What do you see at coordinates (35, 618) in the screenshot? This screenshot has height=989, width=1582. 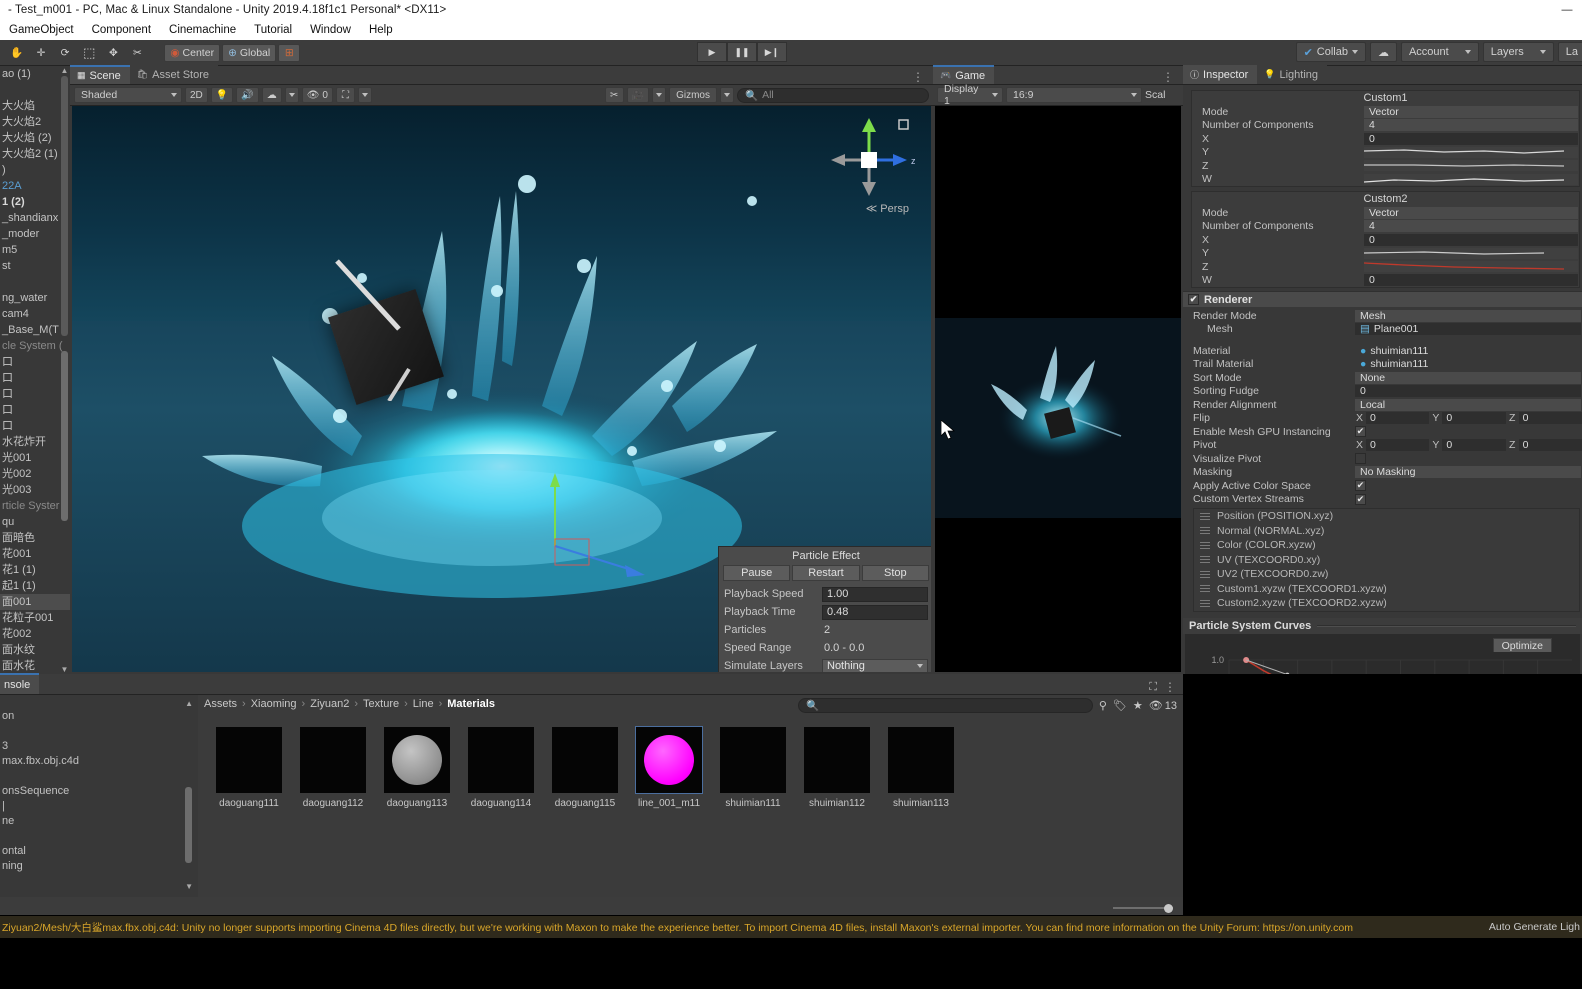 I see `hierarchy-item: 花粒子001` at bounding box center [35, 618].